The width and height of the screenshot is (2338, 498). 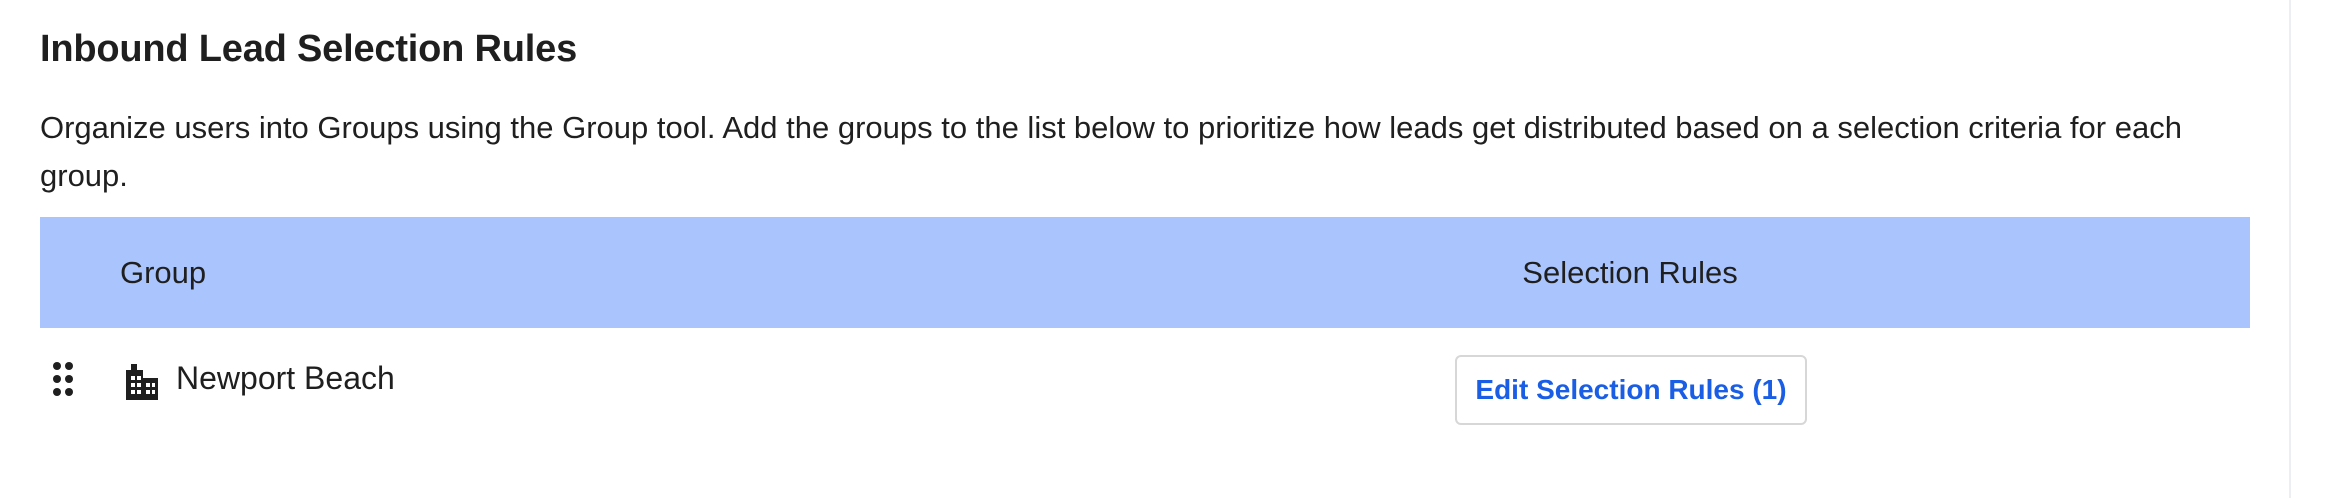 I want to click on column-header-group: Group, so click(x=163, y=272).